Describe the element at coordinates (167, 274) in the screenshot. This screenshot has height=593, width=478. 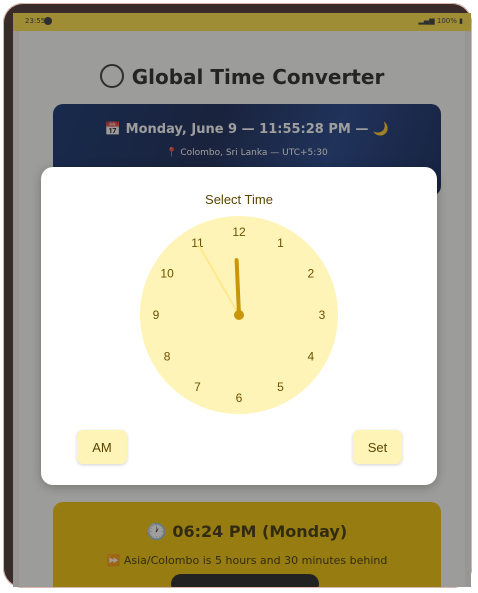
I see `clock-number-10: 10` at that location.